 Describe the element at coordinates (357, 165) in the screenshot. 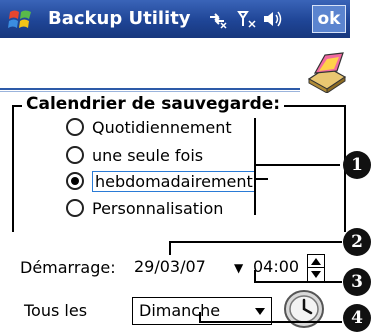

I see `callout-1: 1` at that location.